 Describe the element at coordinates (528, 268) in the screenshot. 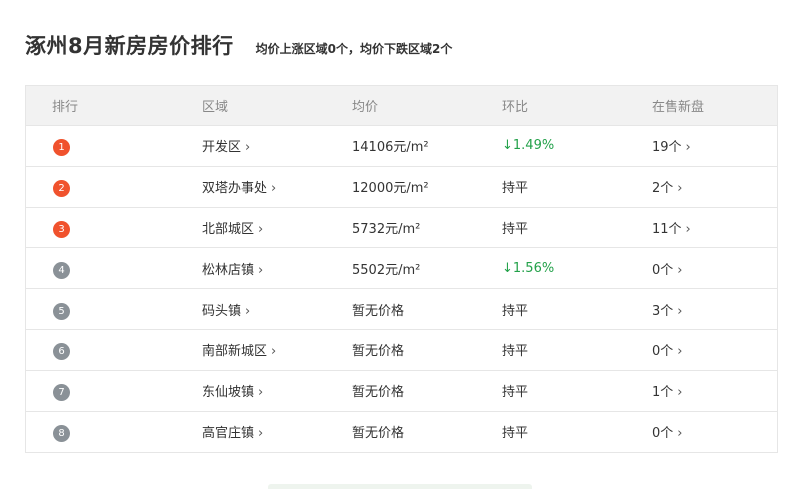

I see `month-on-month-change: ↓1.56%` at that location.